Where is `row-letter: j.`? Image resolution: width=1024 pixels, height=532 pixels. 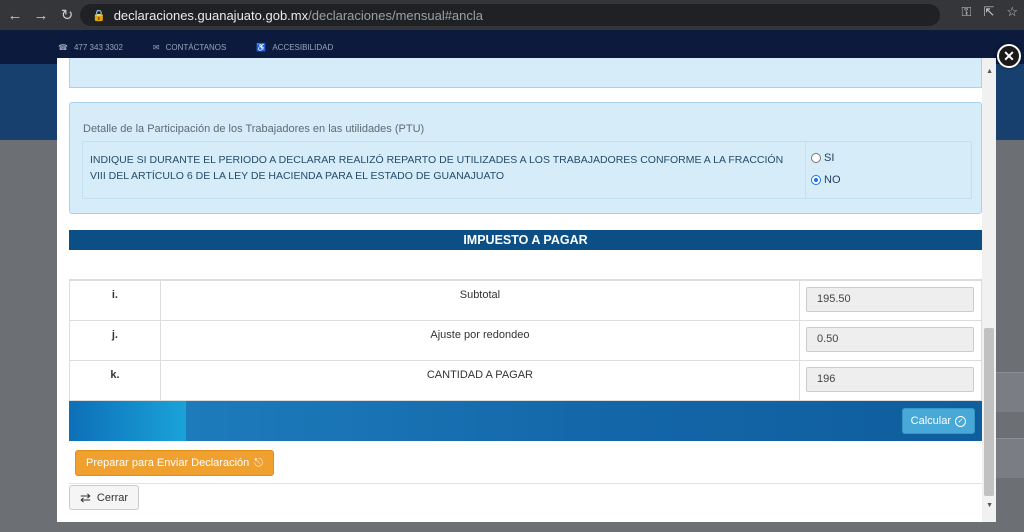
row-letter: j. is located at coordinates (115, 340).